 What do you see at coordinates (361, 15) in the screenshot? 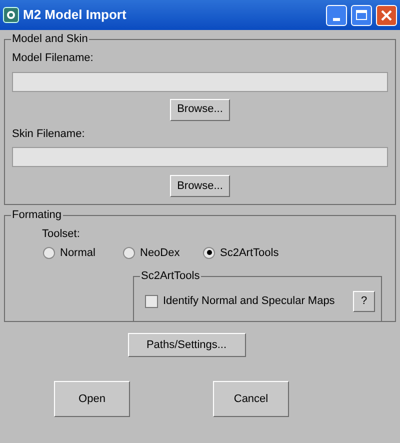
I see `maximize-button` at bounding box center [361, 15].